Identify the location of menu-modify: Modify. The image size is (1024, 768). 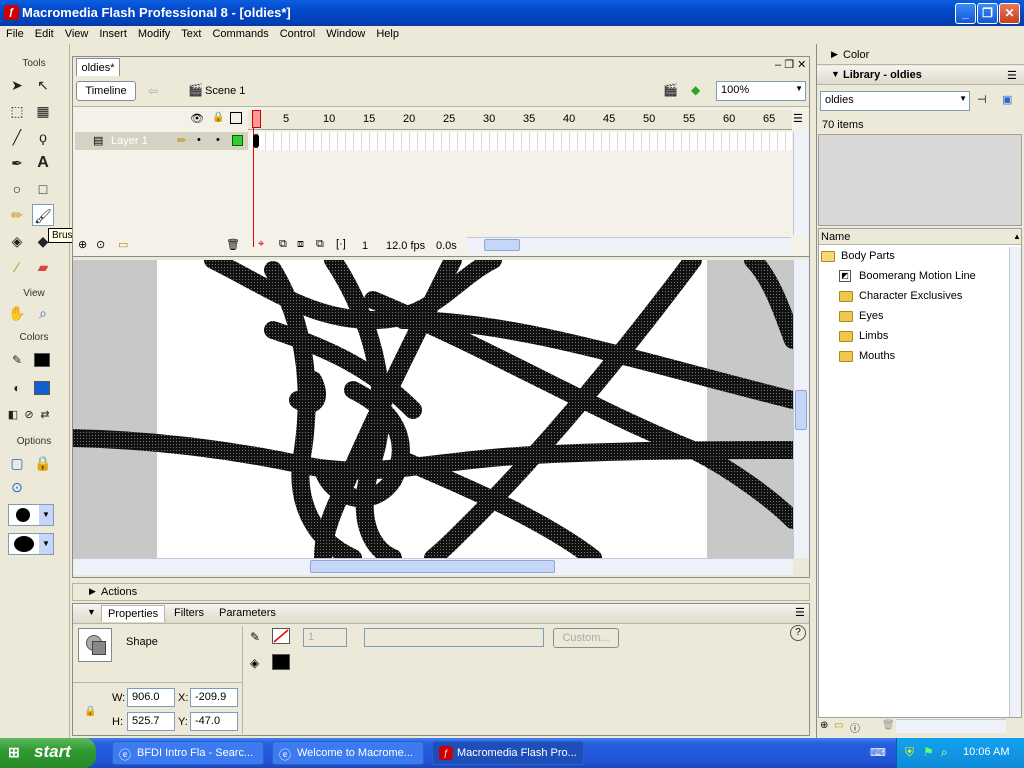
(153, 33).